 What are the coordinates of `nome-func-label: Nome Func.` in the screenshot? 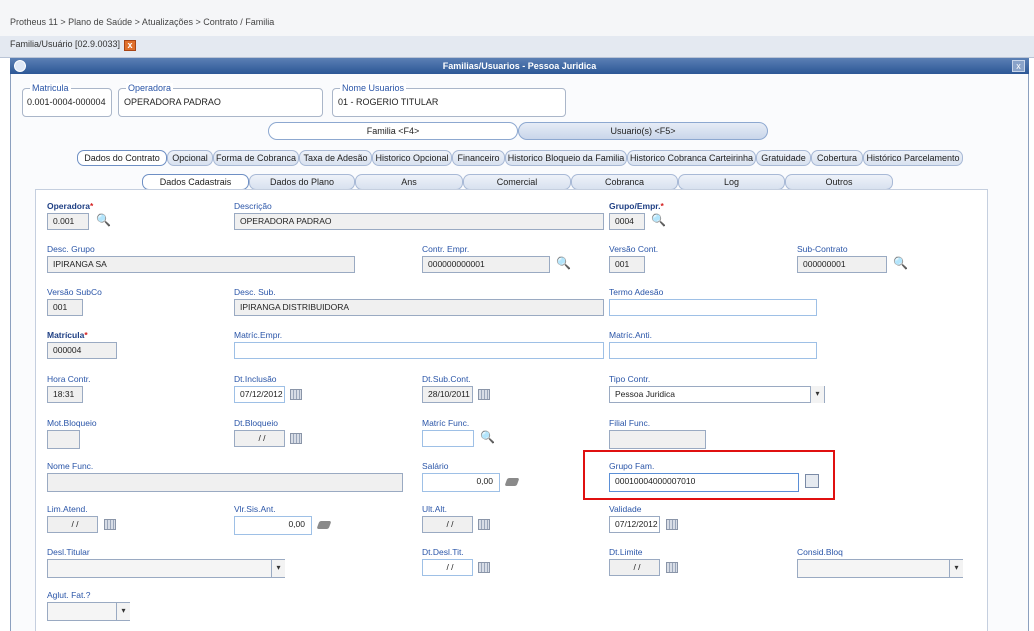 It's located at (70, 466).